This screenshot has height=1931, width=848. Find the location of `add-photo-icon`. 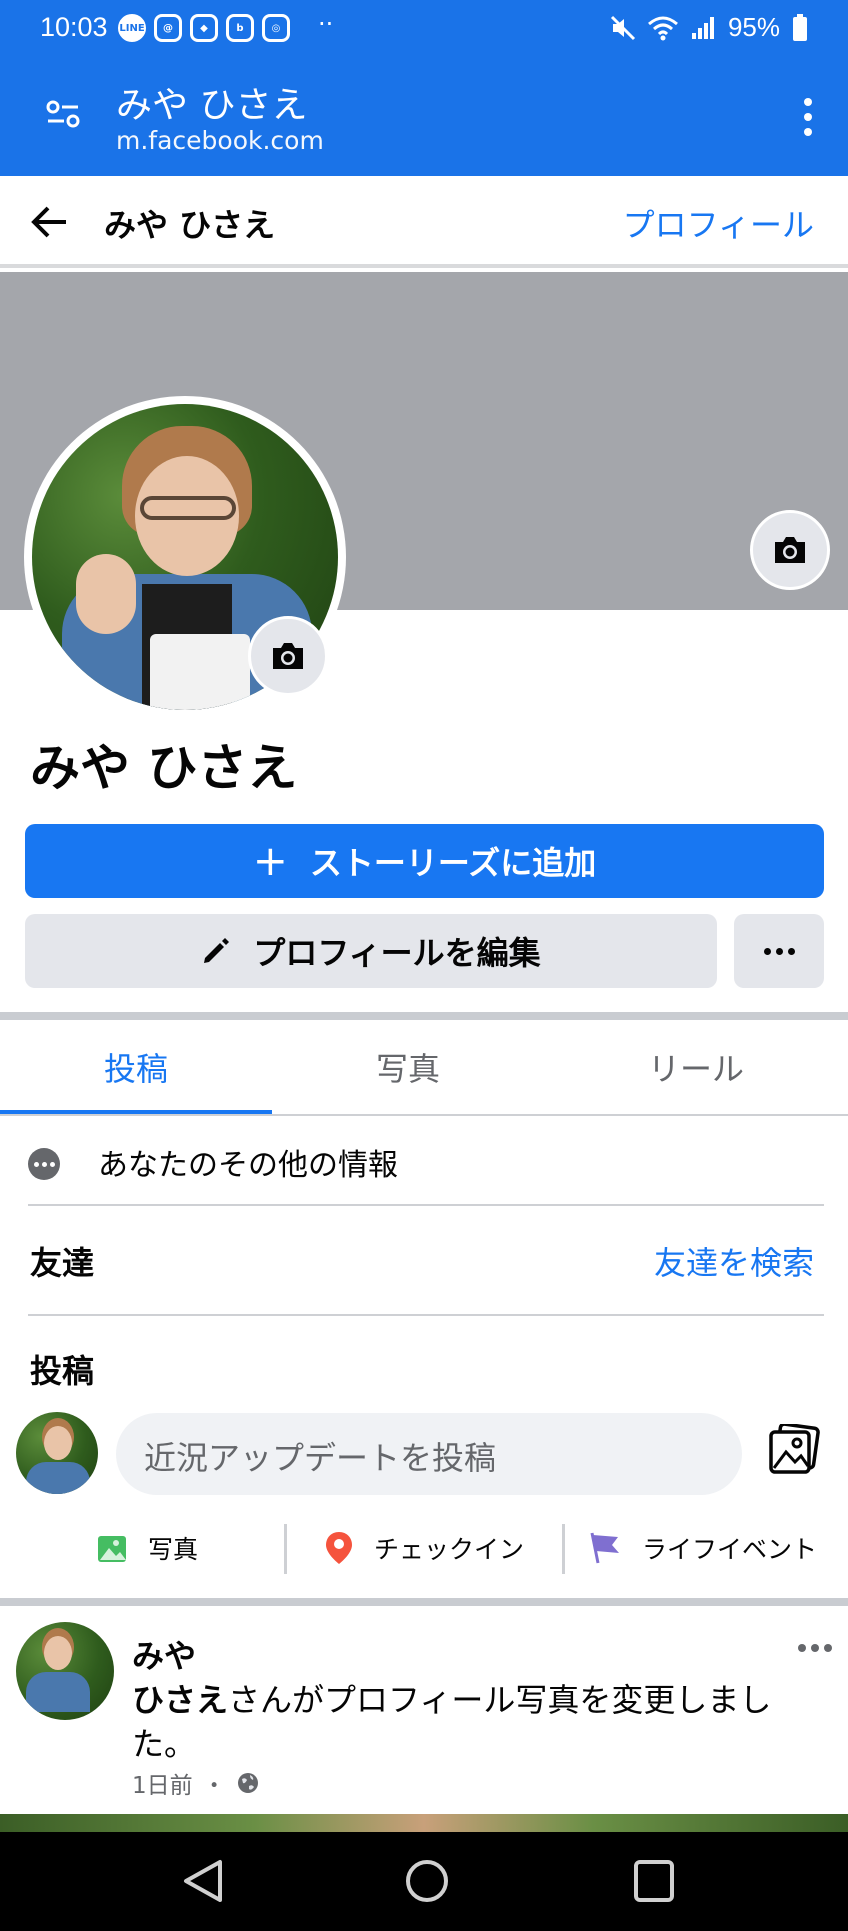

add-photo-icon is located at coordinates (794, 1449).